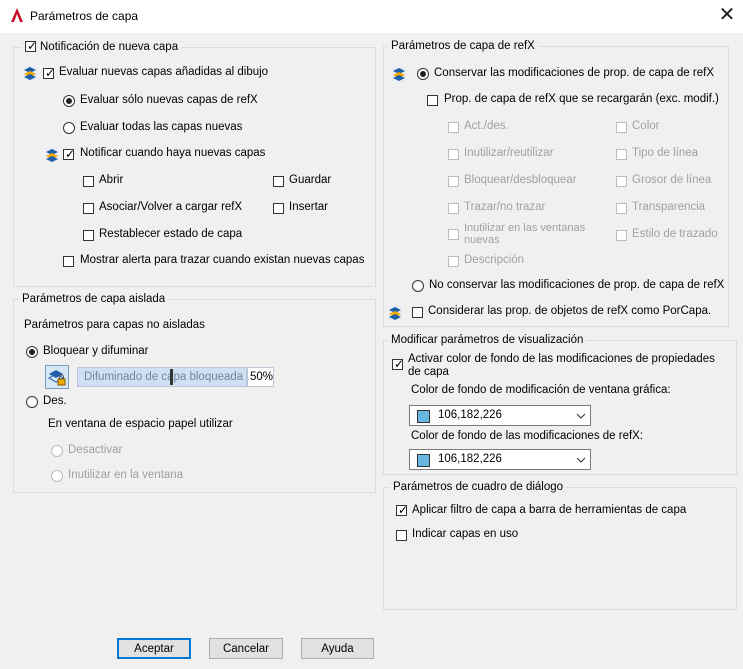 The image size is (743, 669). I want to click on restore-checkbox, so click(88, 235).